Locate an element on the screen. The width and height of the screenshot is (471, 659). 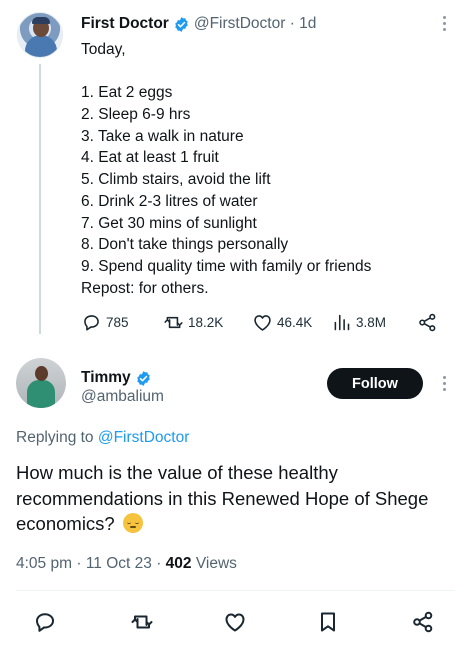
timmy-avatar is located at coordinates (41, 383).